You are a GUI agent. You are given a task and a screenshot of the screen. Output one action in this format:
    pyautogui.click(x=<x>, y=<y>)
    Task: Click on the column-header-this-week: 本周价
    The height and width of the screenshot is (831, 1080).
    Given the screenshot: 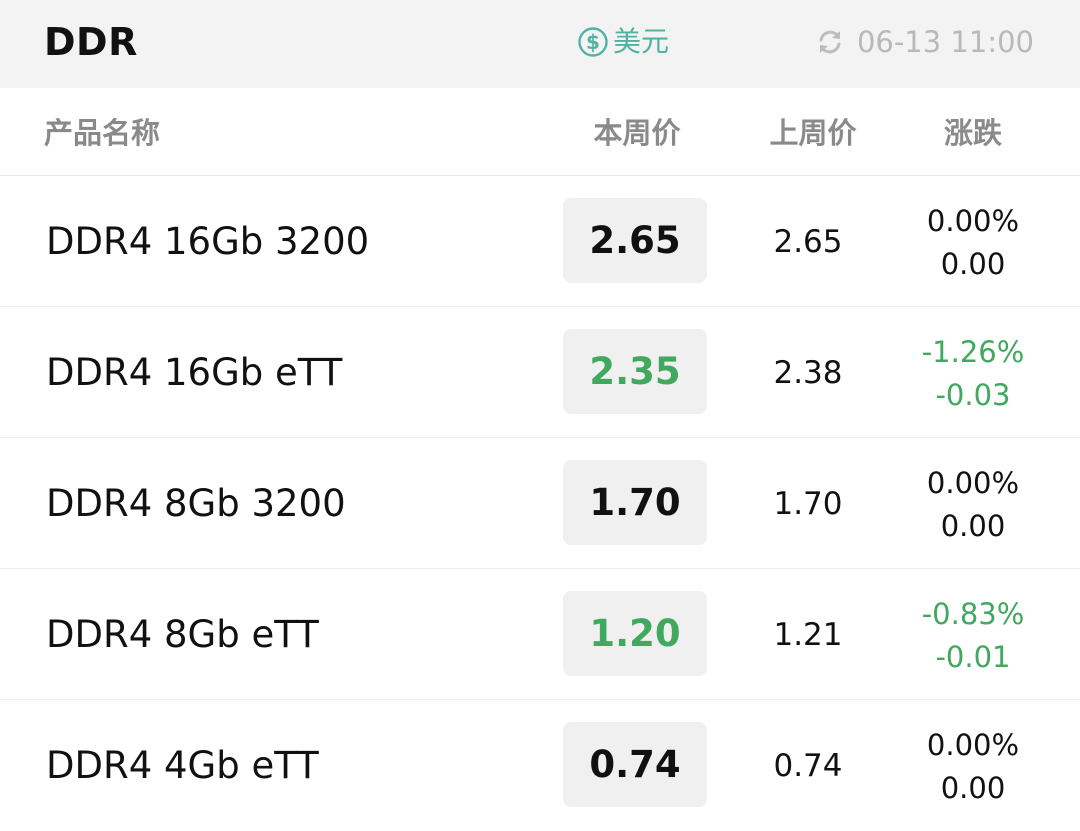 What is the action you would take?
    pyautogui.click(x=637, y=133)
    